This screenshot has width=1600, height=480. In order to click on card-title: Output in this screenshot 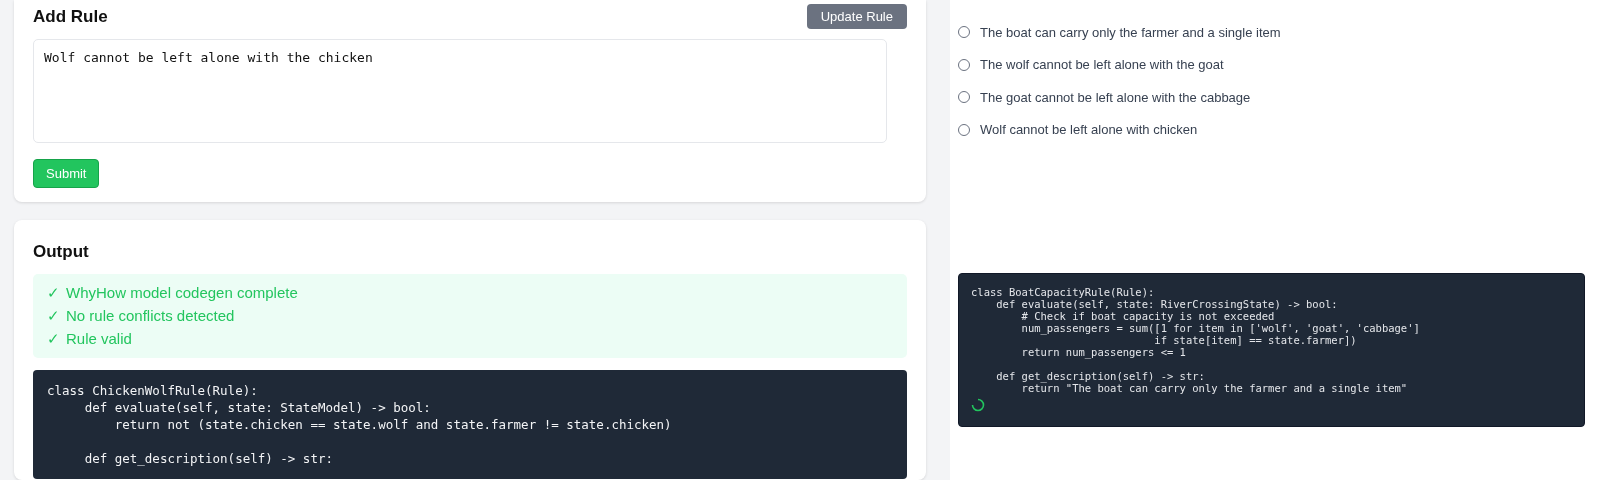, I will do `click(61, 252)`.